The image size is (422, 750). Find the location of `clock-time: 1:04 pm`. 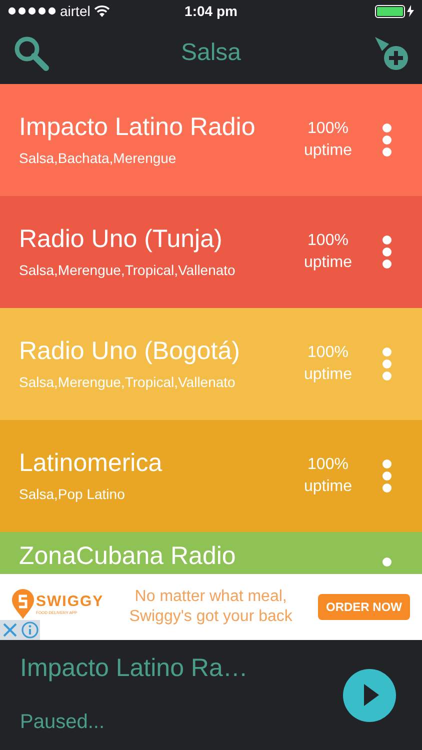

clock-time: 1:04 pm is located at coordinates (211, 11).